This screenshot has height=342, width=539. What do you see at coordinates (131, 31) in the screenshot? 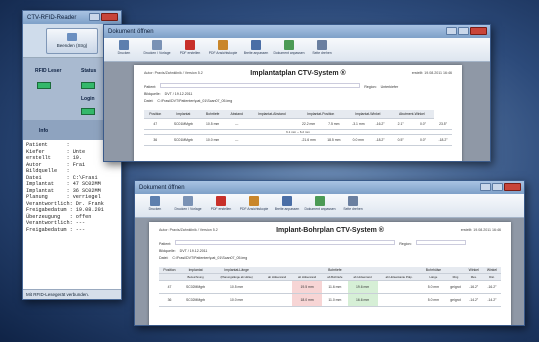
I see `window-title: Dokument öffnen` at bounding box center [131, 31].